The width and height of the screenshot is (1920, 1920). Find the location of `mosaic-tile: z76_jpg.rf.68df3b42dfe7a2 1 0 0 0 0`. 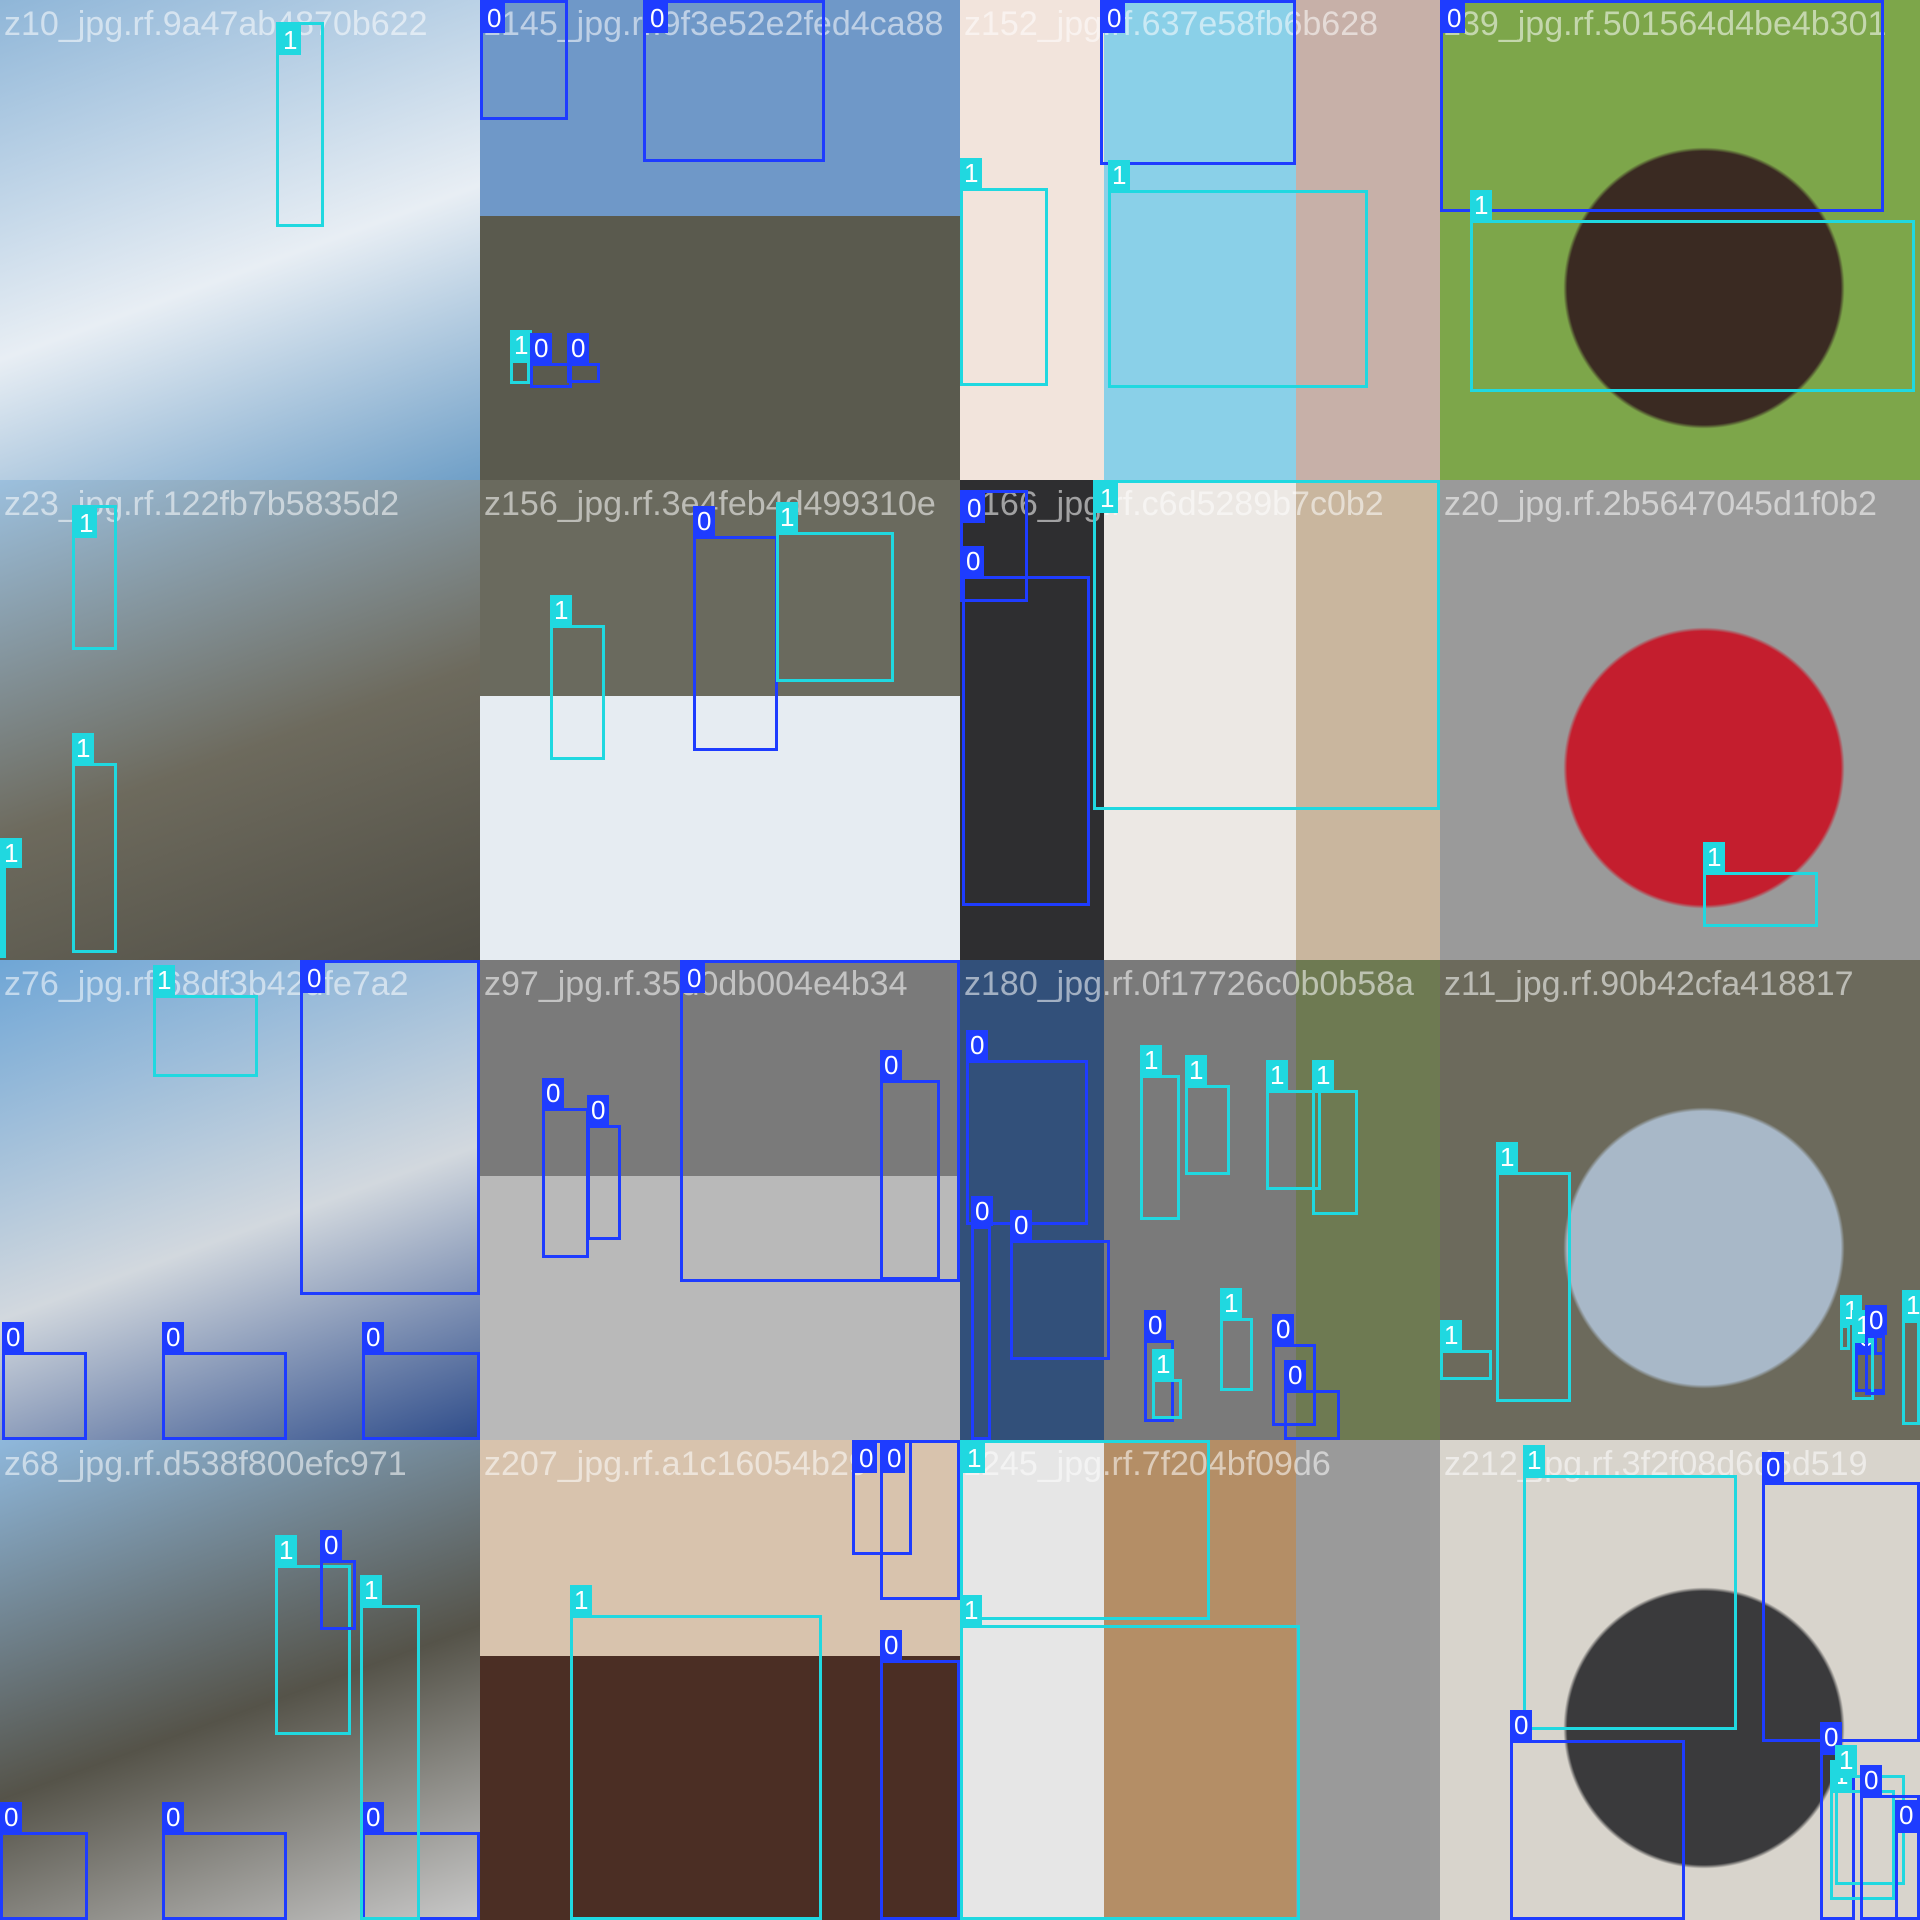

mosaic-tile: z76_jpg.rf.68df3b42dfe7a2 1 0 0 0 0 is located at coordinates (240, 1200).